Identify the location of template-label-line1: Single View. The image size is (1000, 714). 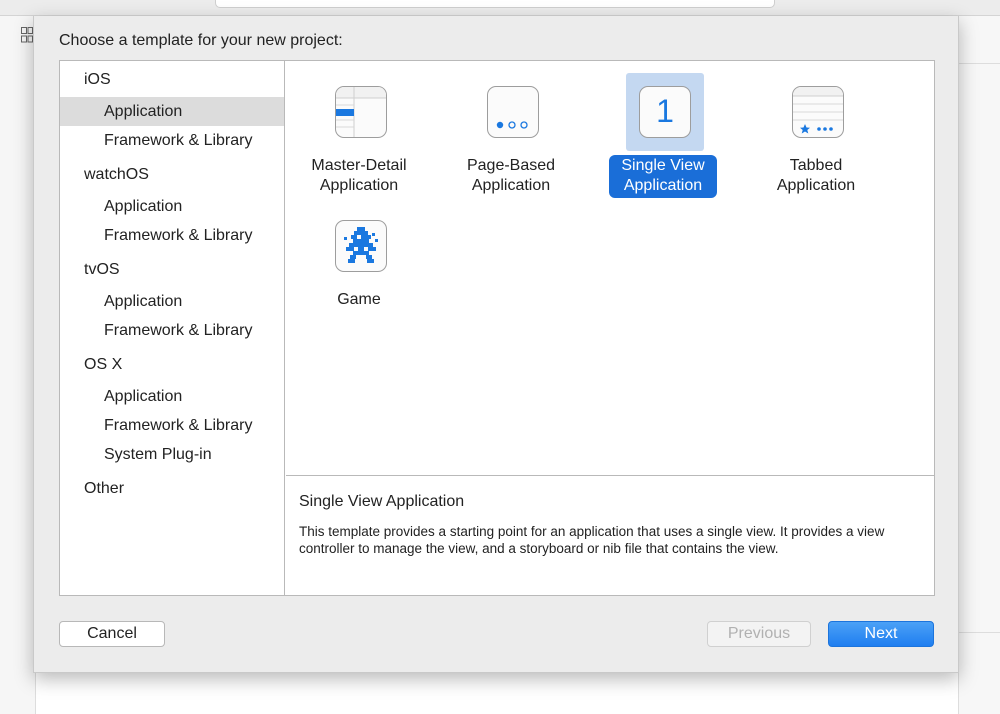
(663, 166).